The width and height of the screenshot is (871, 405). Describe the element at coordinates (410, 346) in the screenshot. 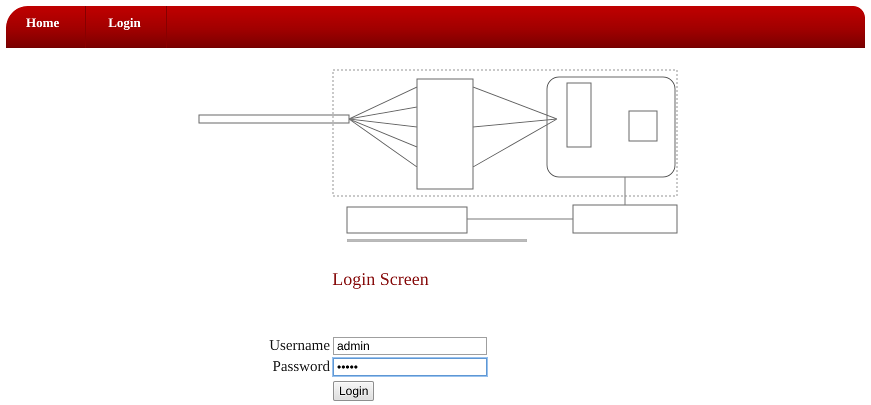

I see `input-field: admin` at that location.